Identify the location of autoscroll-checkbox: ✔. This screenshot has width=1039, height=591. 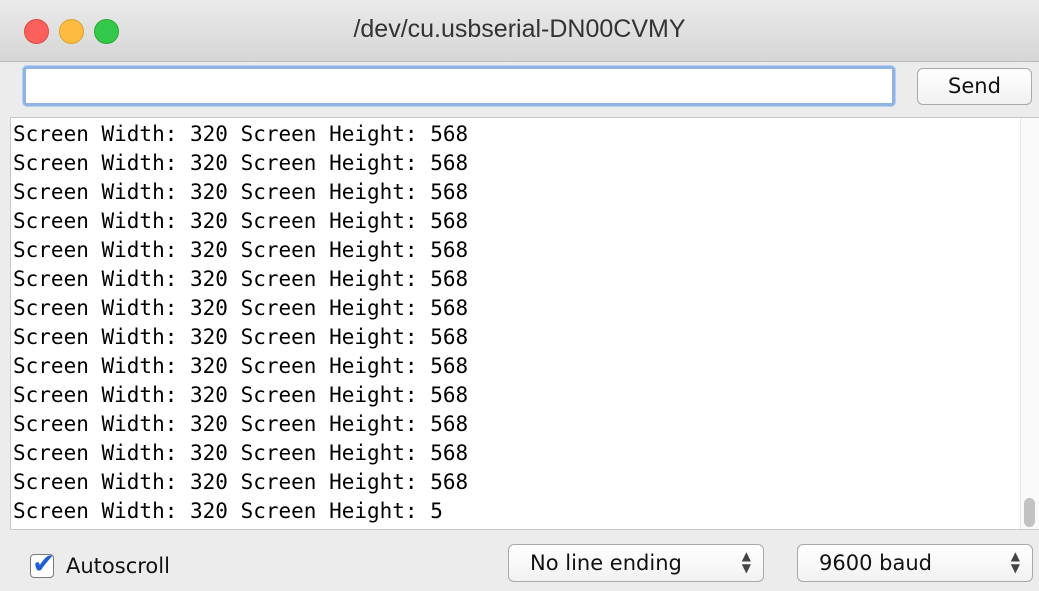
(42, 564).